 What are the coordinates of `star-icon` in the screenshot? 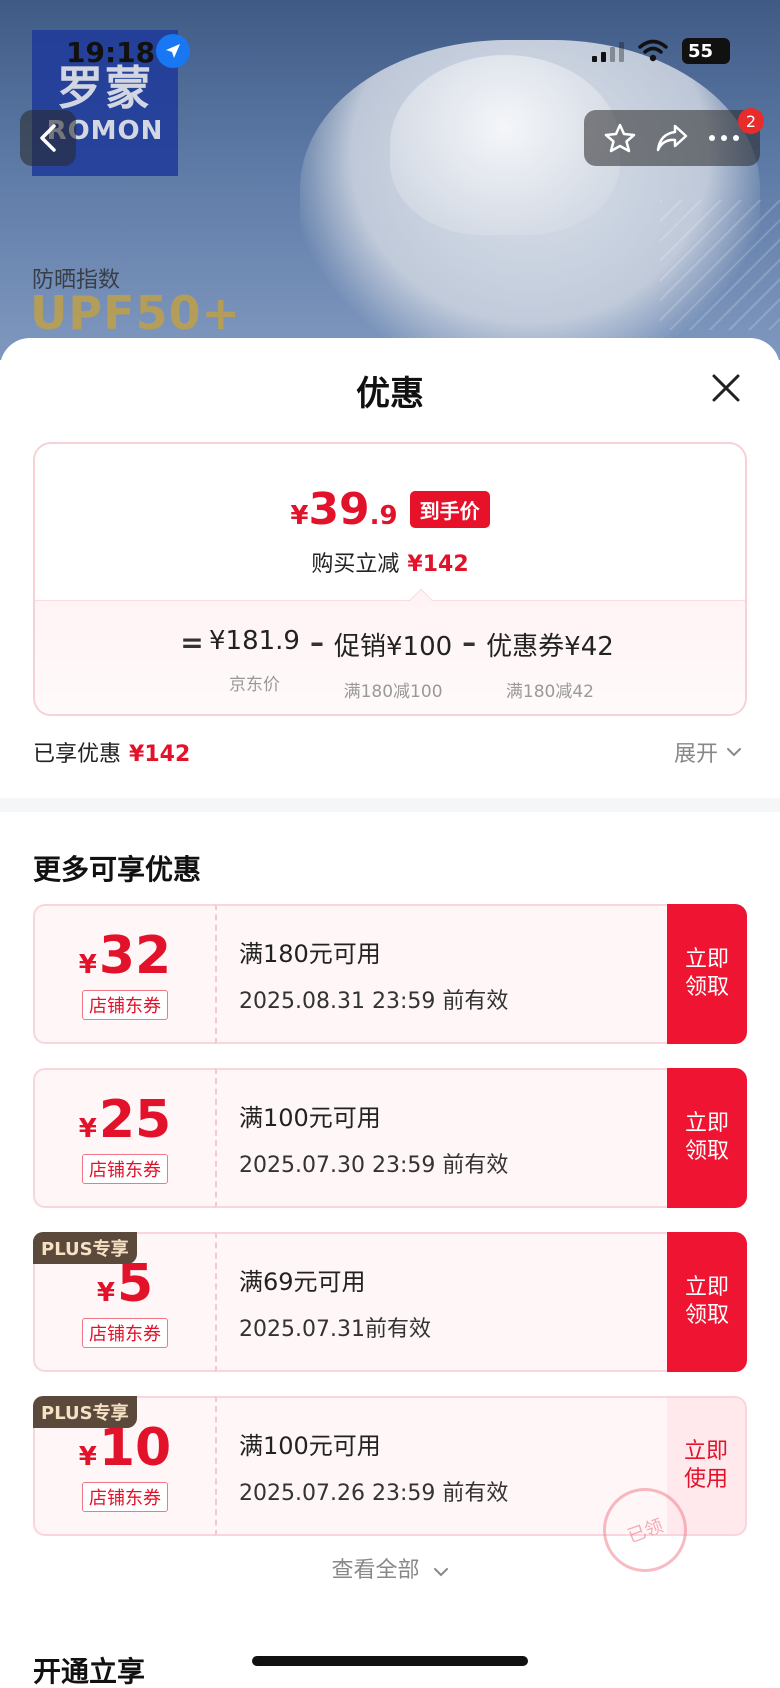 It's located at (620, 138).